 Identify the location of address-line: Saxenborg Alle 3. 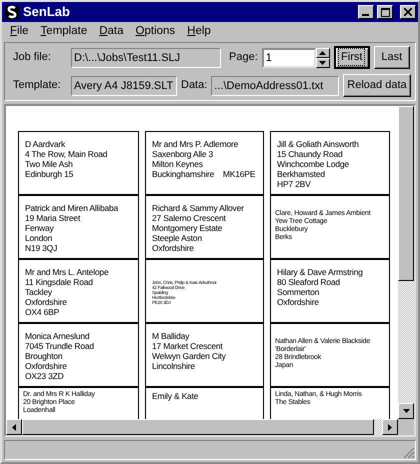
(183, 154).